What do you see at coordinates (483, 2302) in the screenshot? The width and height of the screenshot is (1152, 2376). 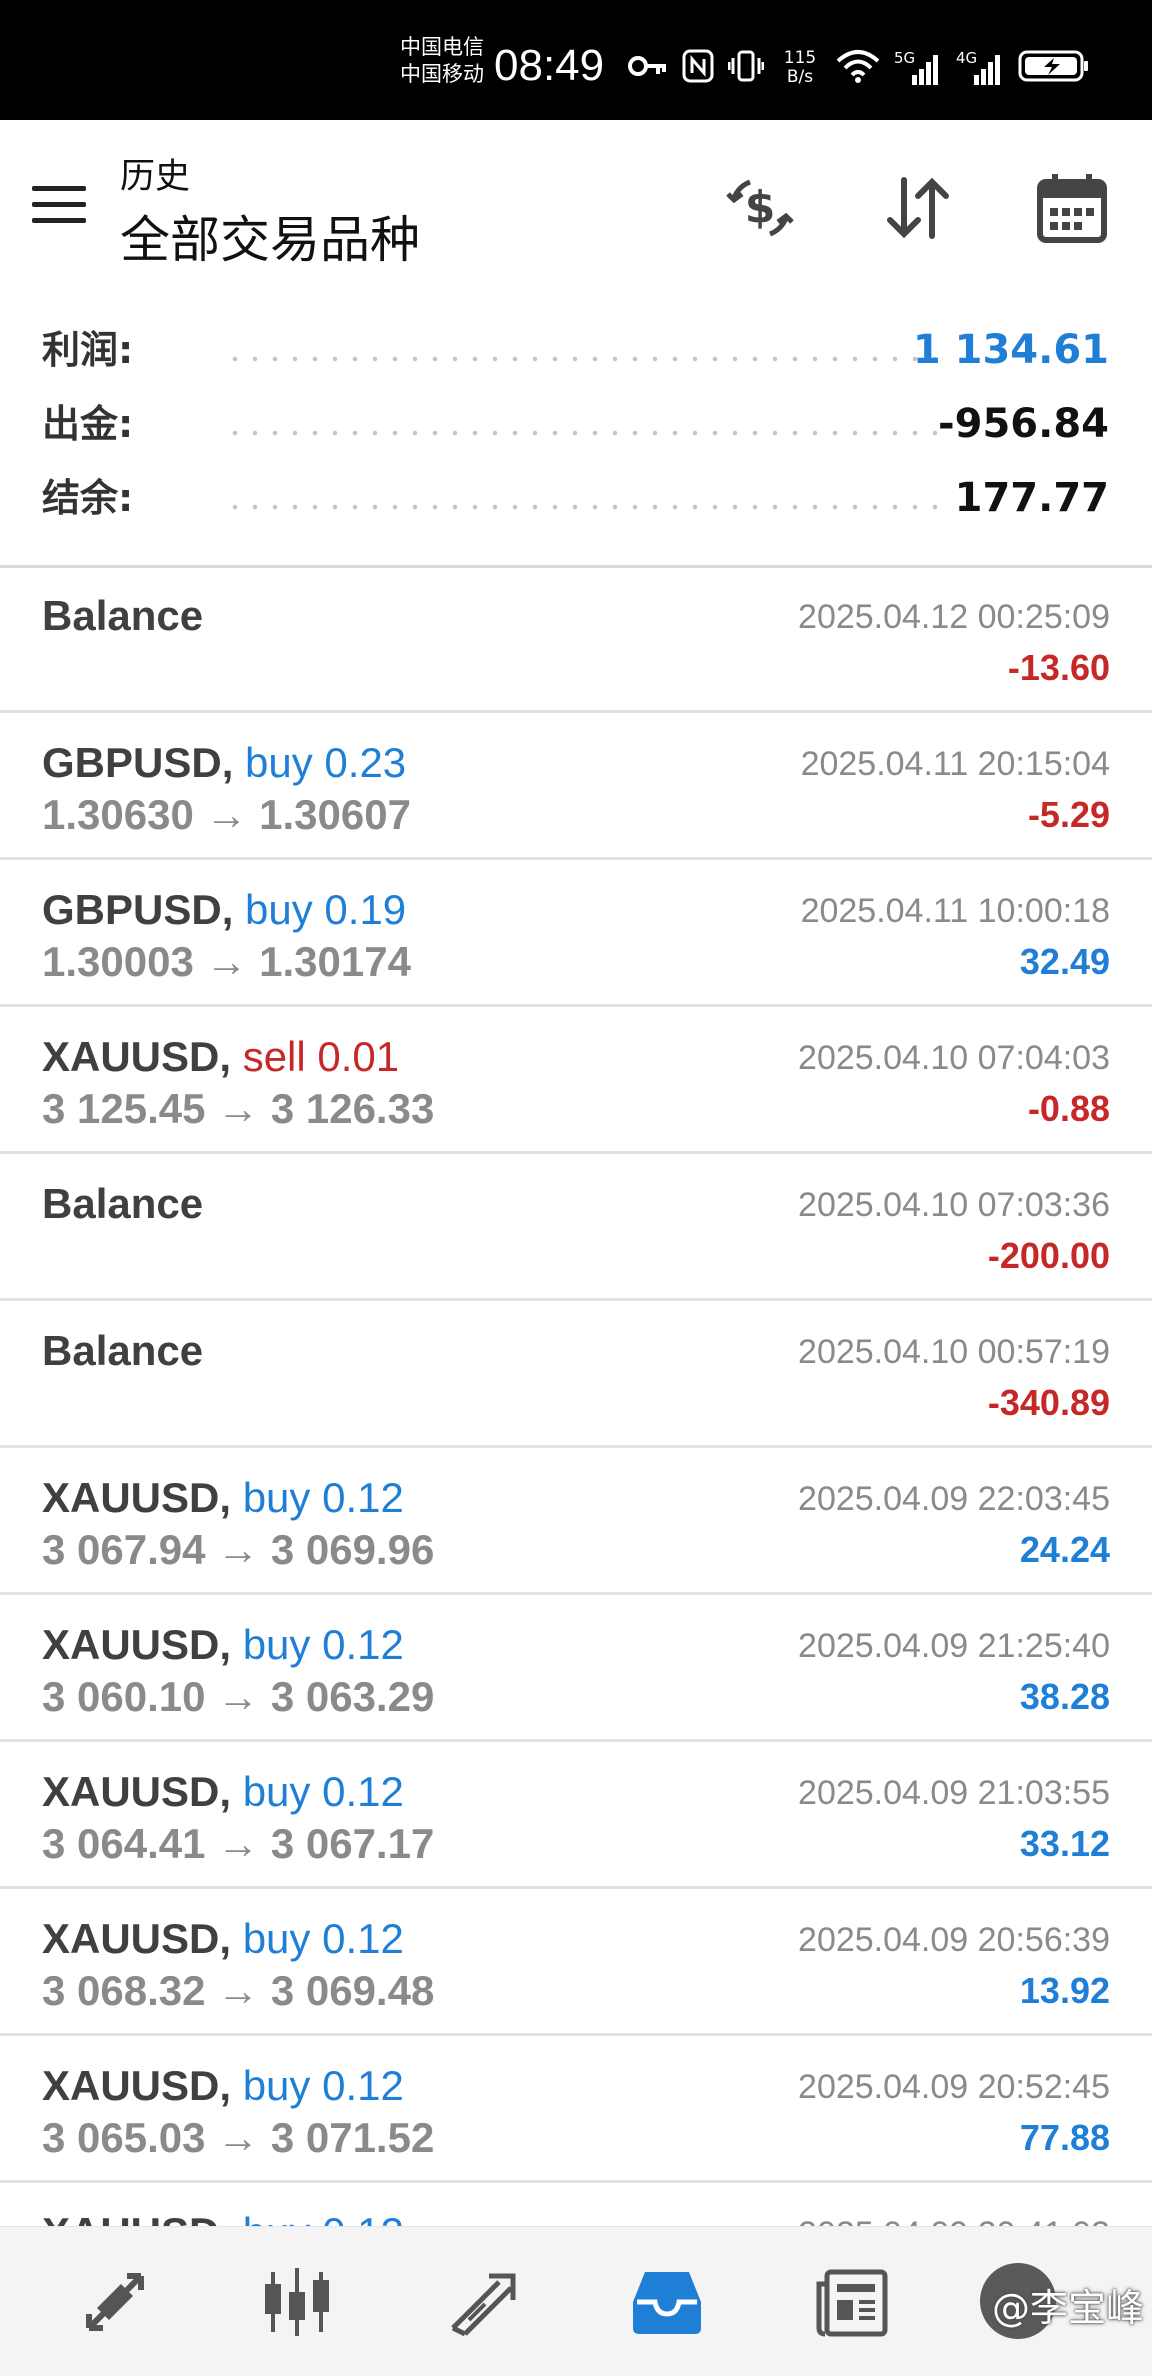 I see `trade-icon` at bounding box center [483, 2302].